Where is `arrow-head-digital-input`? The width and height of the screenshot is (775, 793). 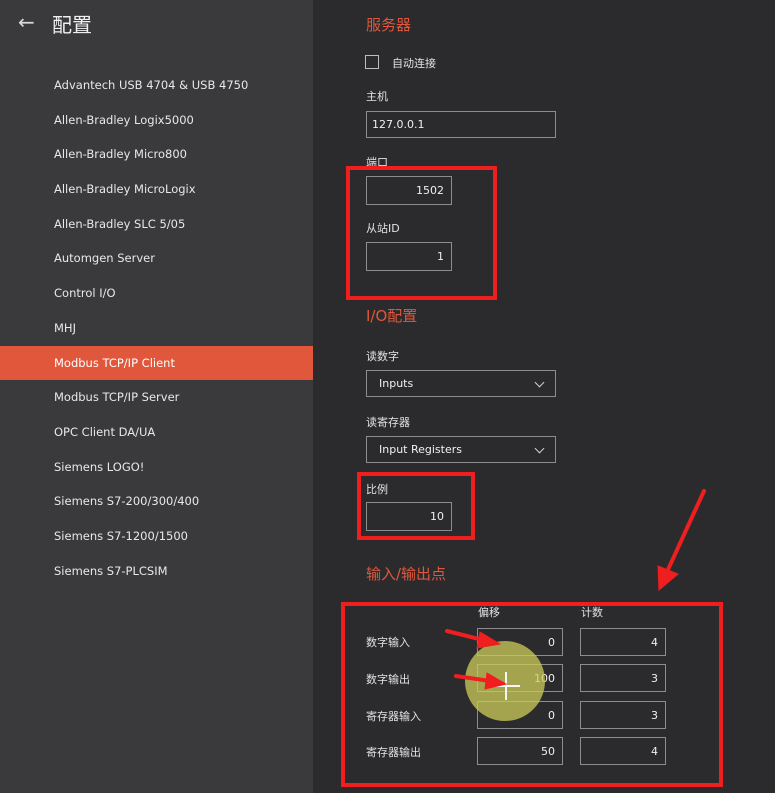
arrow-head-digital-input is located at coordinates (489, 640).